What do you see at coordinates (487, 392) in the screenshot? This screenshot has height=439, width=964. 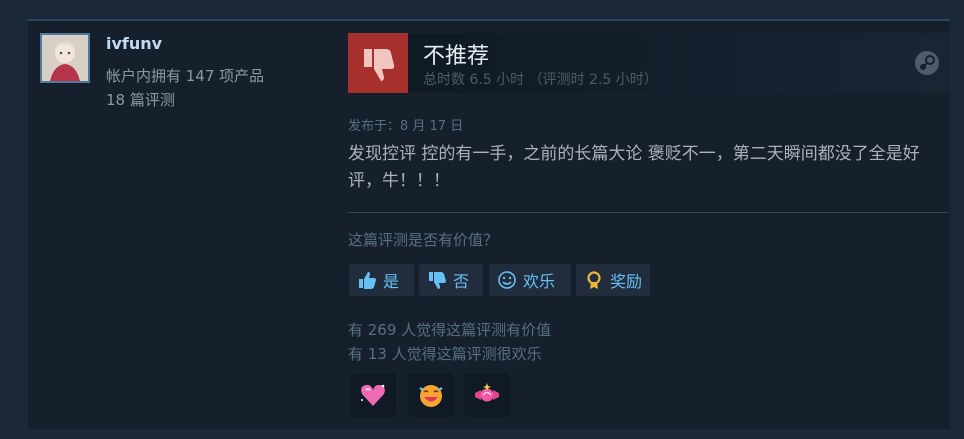 I see `candy-reaction-icon` at bounding box center [487, 392].